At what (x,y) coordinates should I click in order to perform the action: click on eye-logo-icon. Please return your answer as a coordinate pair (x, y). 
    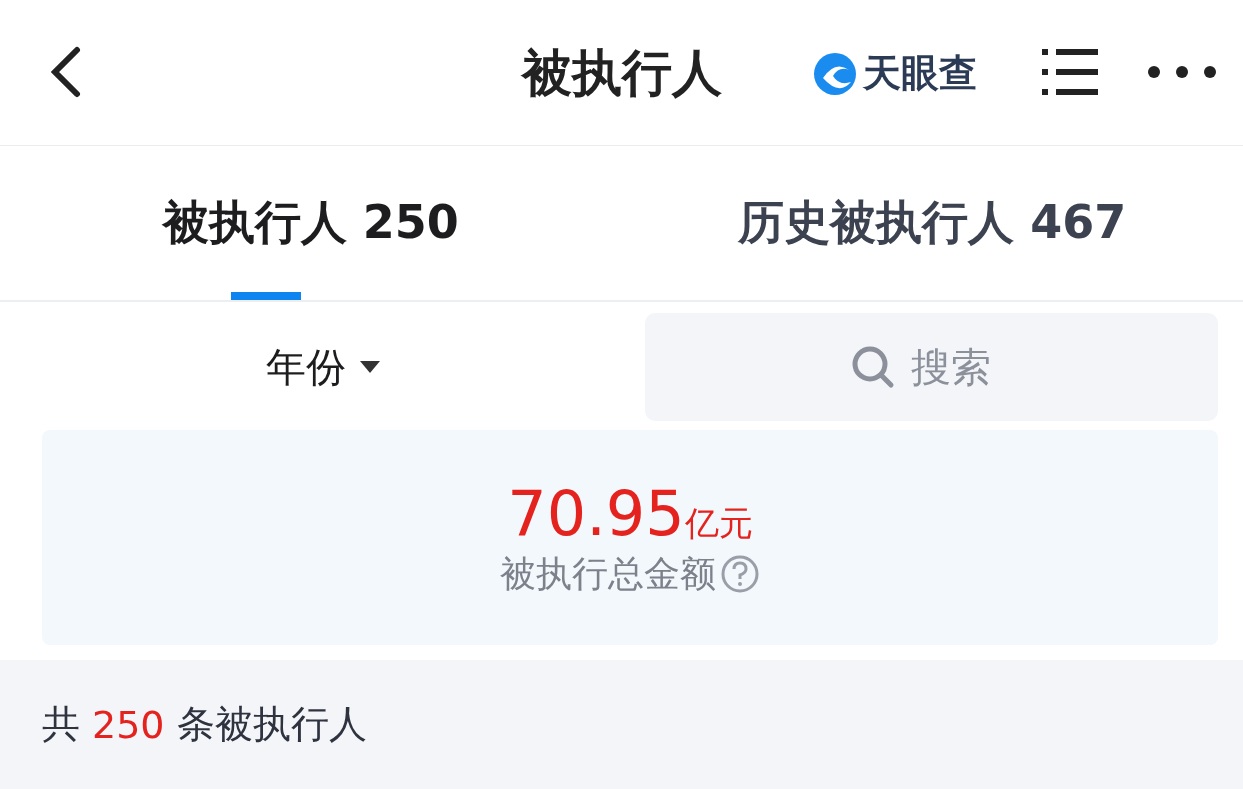
    Looking at the image, I should click on (835, 73).